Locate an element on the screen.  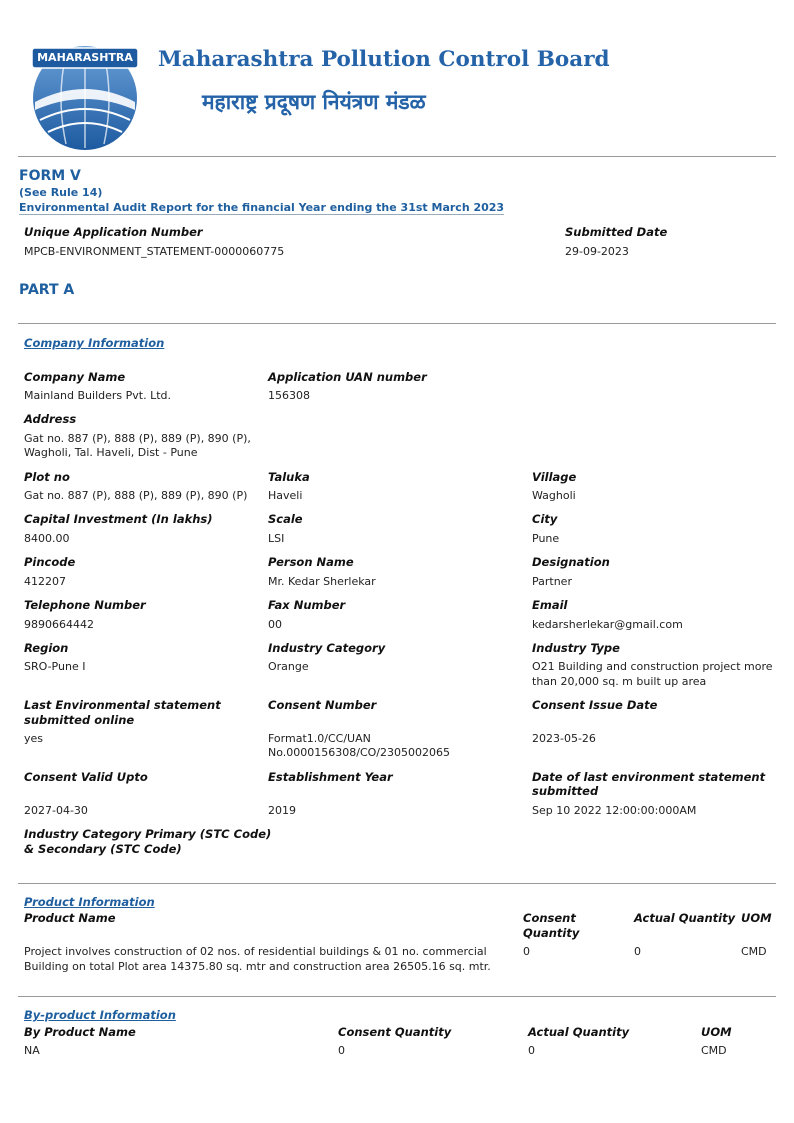
consent-number-line-1: Format1.0/CC/UAN is located at coordinates (319, 738).